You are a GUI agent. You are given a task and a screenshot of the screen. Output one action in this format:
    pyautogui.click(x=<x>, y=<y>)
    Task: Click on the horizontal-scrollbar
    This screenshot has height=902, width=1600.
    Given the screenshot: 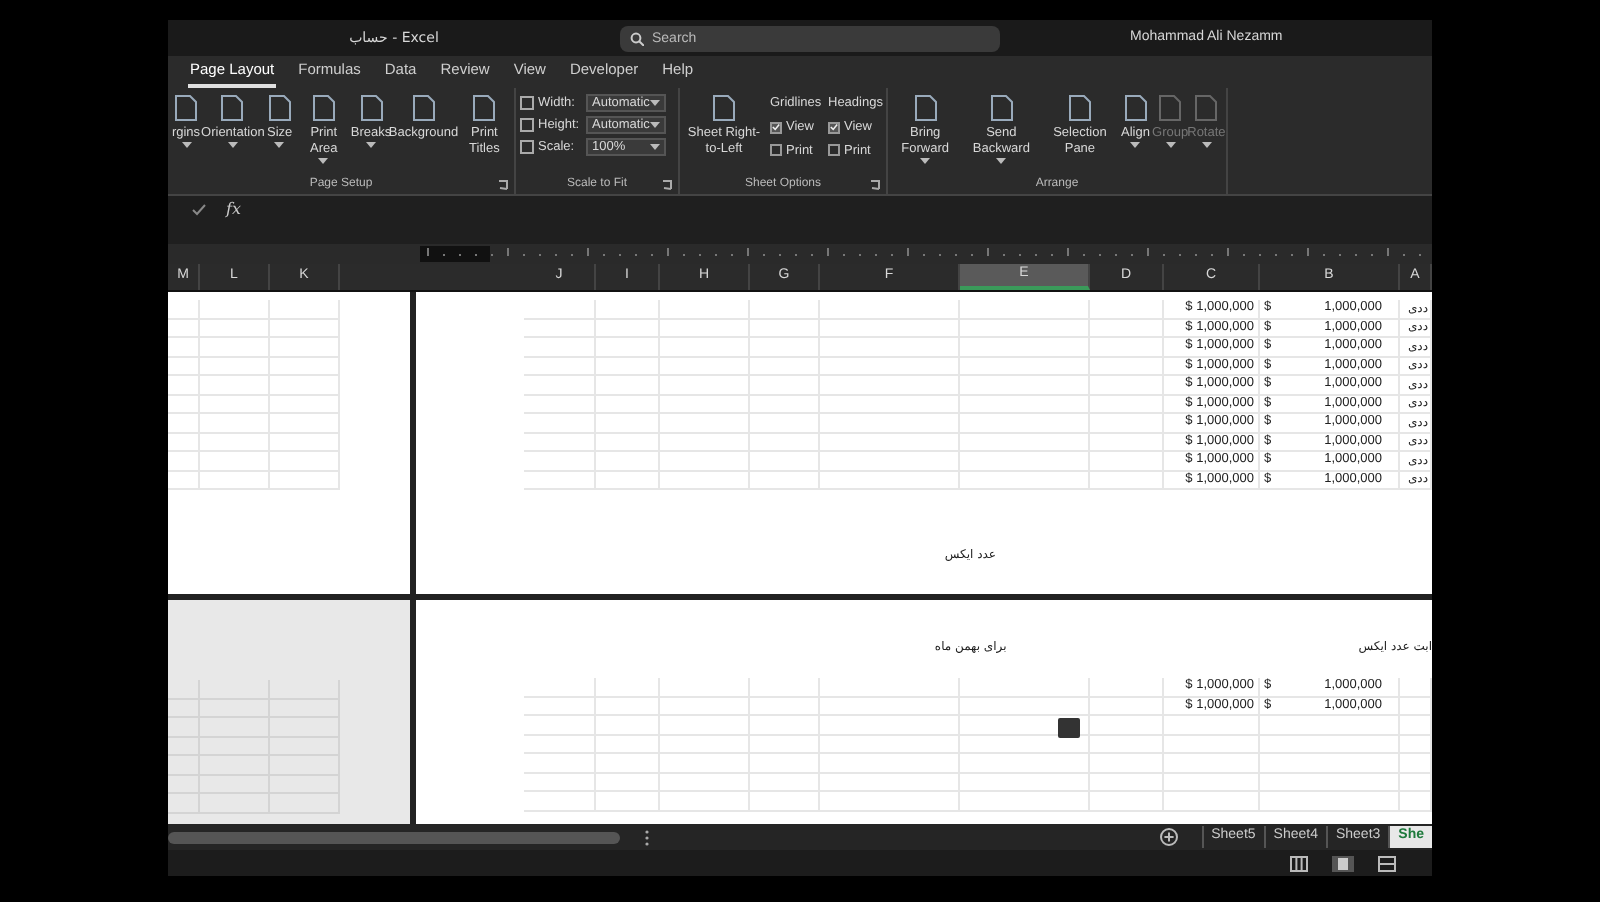 What is the action you would take?
    pyautogui.click(x=394, y=837)
    